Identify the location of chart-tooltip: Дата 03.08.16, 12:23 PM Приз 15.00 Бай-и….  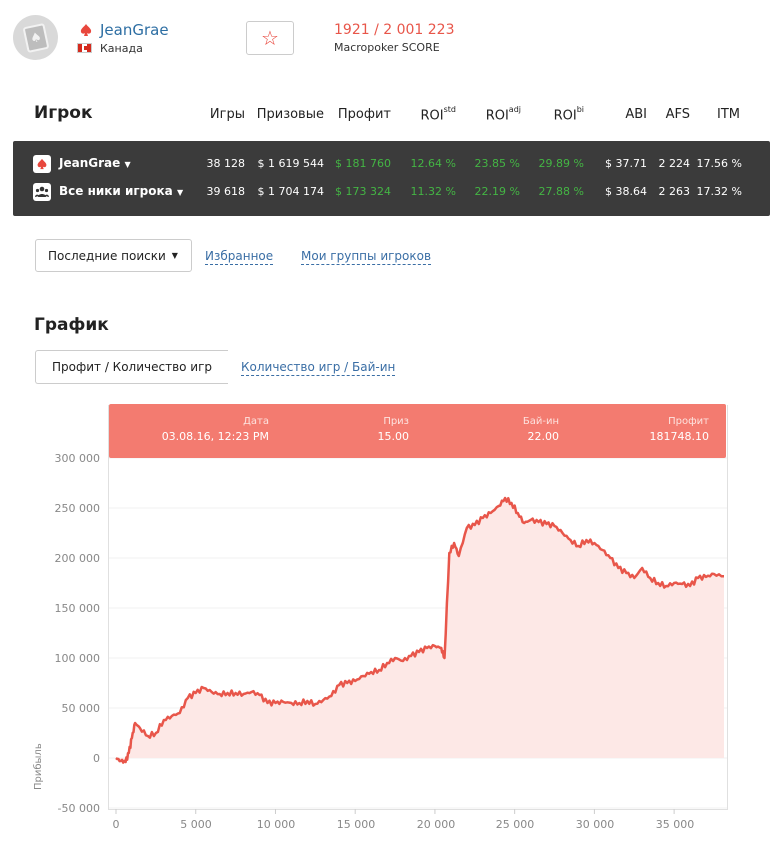
(417, 431).